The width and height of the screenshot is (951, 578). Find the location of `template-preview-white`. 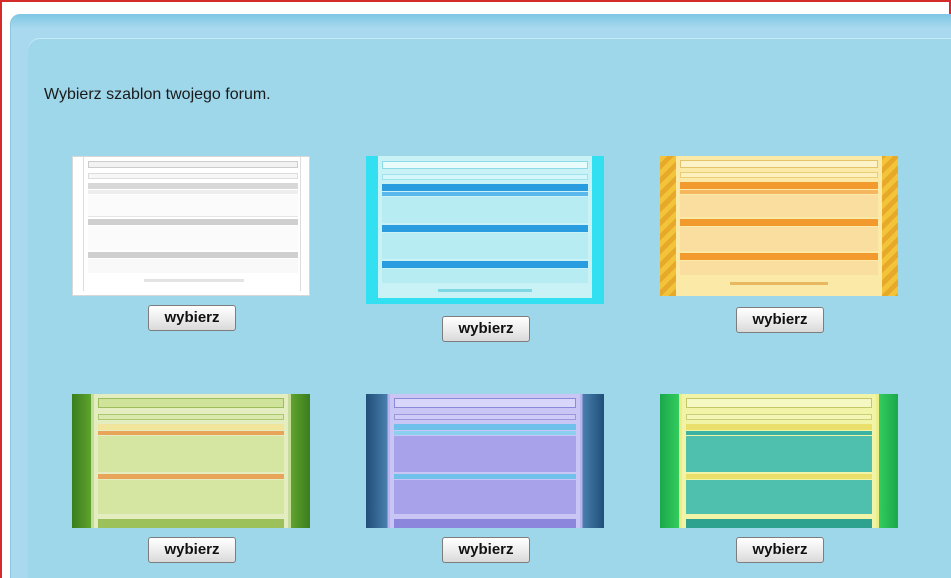

template-preview-white is located at coordinates (191, 226).